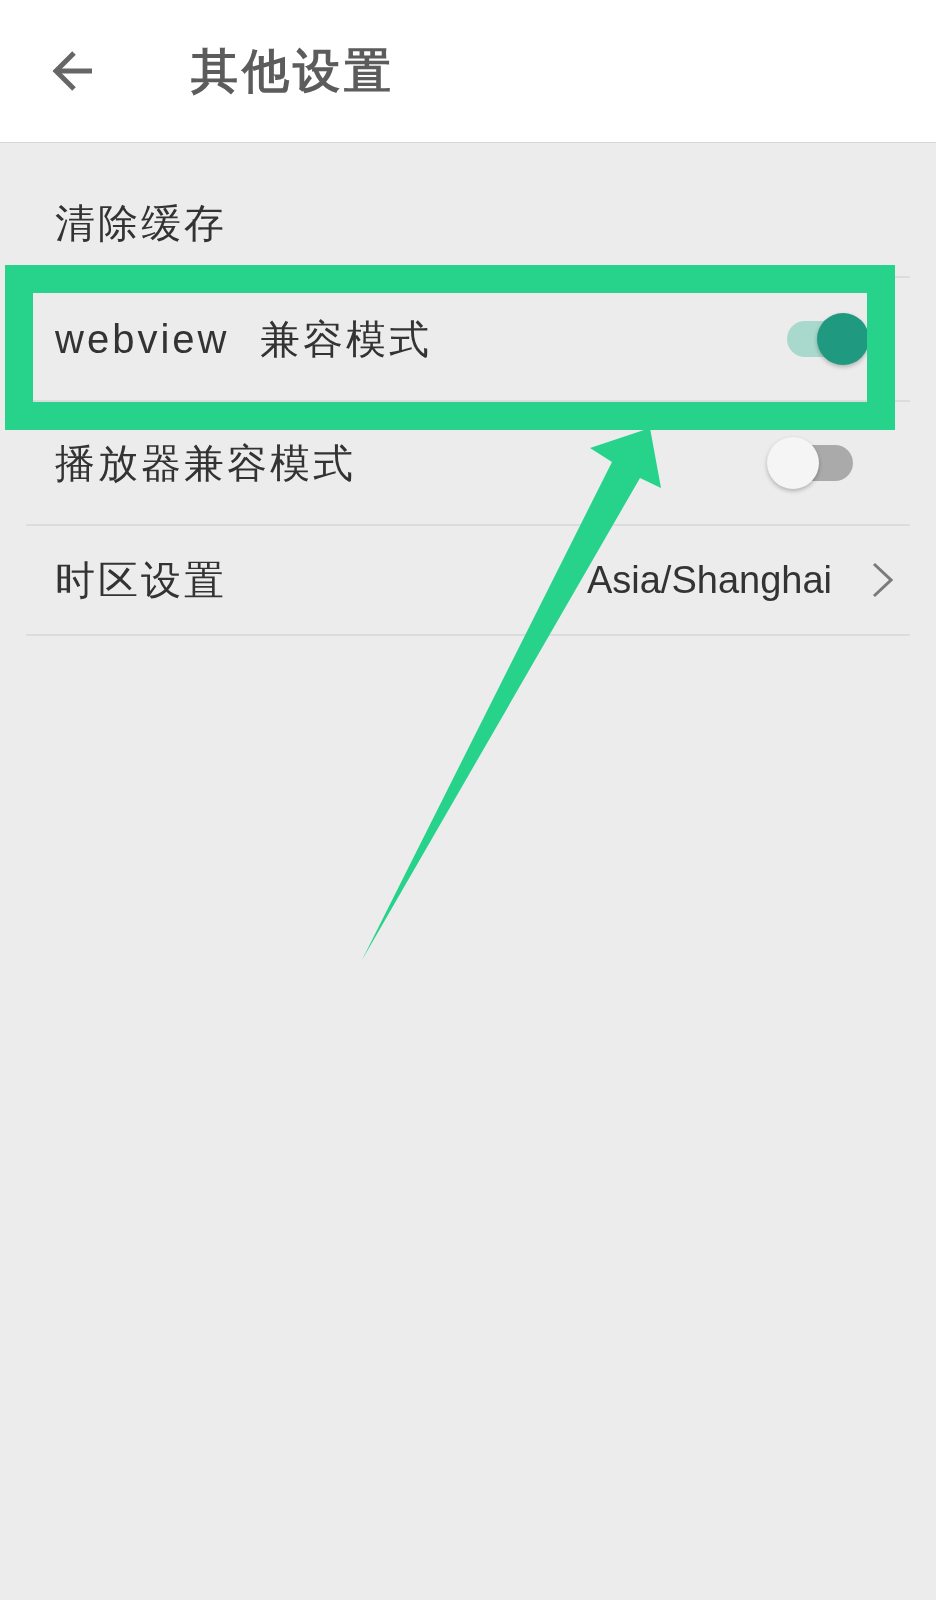 The image size is (936, 1600). I want to click on page-title: 其他设置, so click(293, 71).